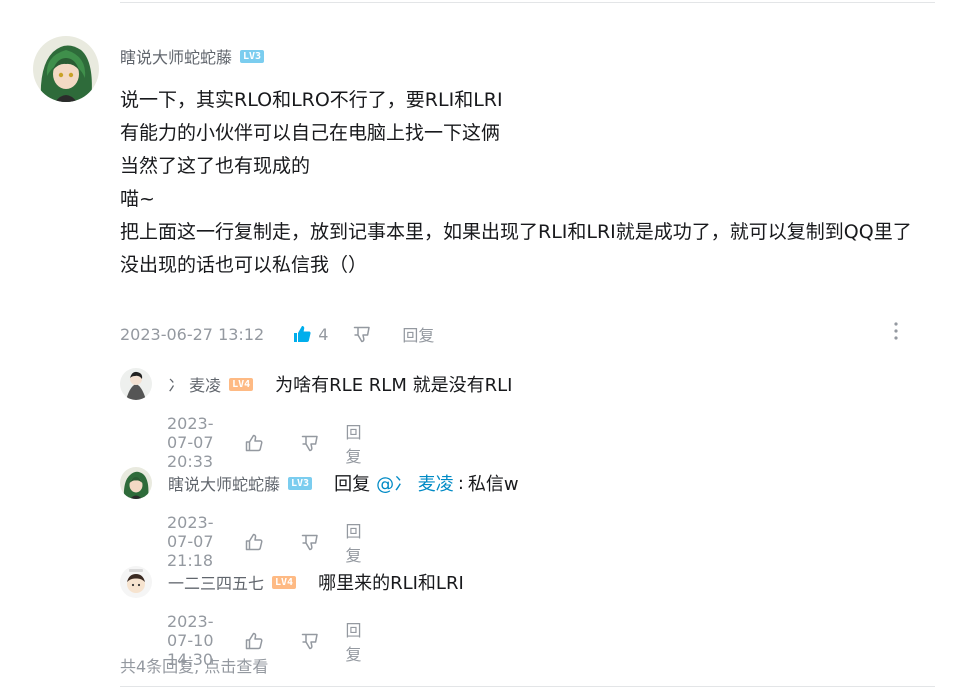 The height and width of the screenshot is (688, 968). Describe the element at coordinates (394, 385) in the screenshot. I see `reply-text: 为啥有RLE RLM 就是没有RLI` at that location.